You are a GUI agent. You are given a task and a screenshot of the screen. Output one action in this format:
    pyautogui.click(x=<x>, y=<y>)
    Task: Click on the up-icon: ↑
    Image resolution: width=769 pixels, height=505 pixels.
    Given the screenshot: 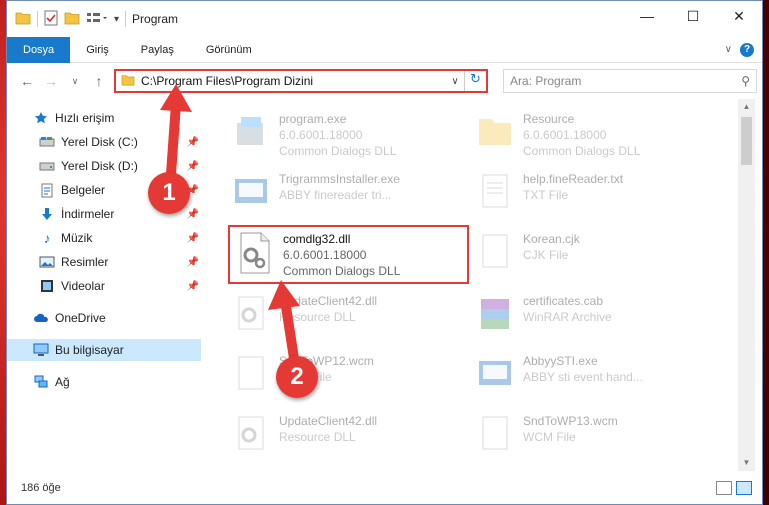 What is the action you would take?
    pyautogui.click(x=99, y=81)
    